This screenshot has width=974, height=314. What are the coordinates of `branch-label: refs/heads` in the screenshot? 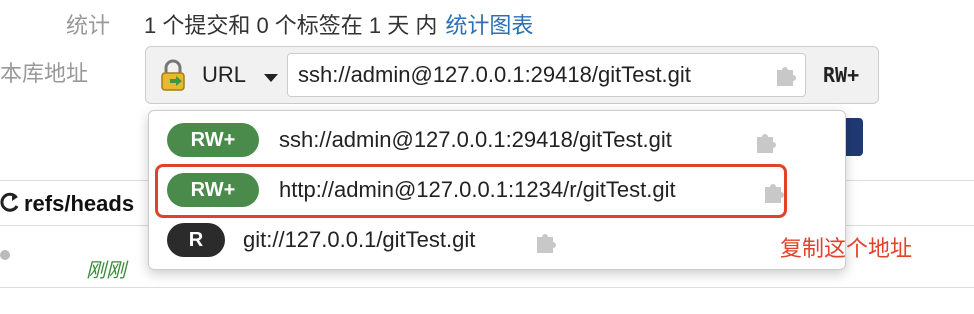 It's located at (79, 204).